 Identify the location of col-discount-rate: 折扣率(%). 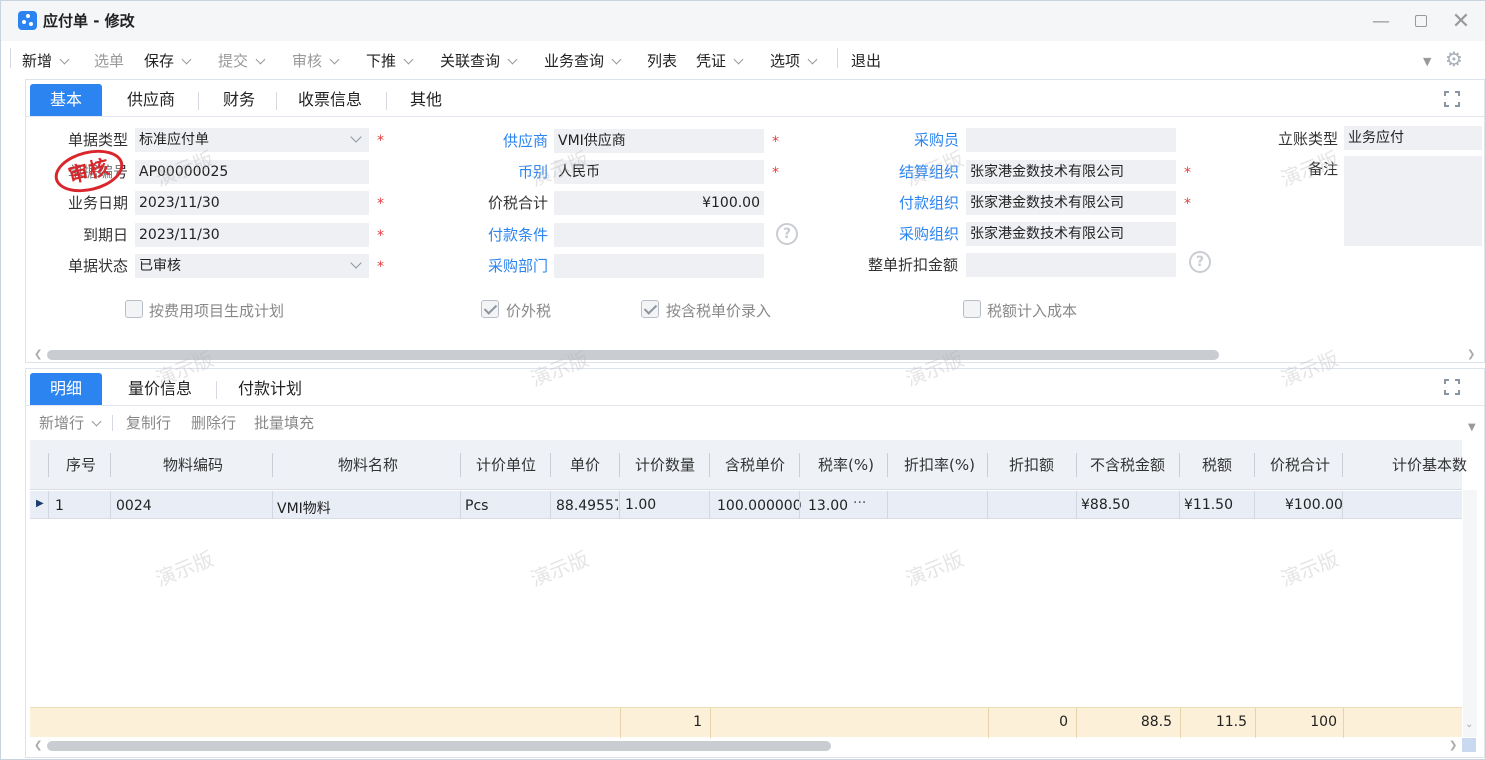
(939, 464).